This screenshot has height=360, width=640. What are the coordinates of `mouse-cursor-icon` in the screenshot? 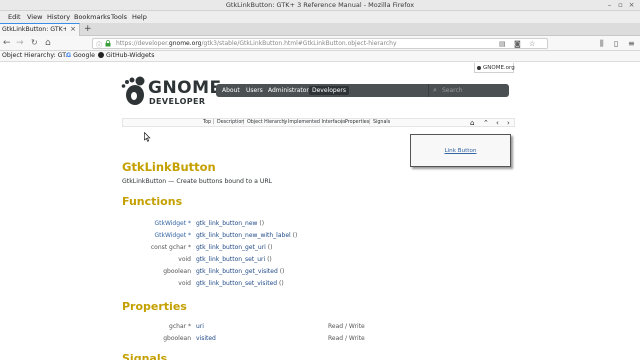 It's located at (147, 137).